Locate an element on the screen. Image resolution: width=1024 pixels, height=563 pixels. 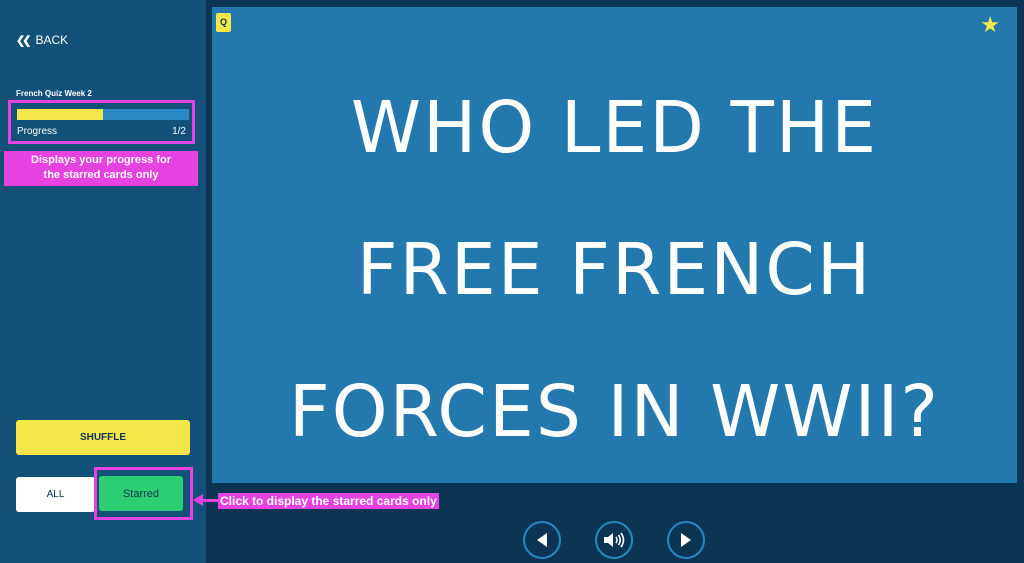
starred-cards-button: Starred is located at coordinates (141, 493).